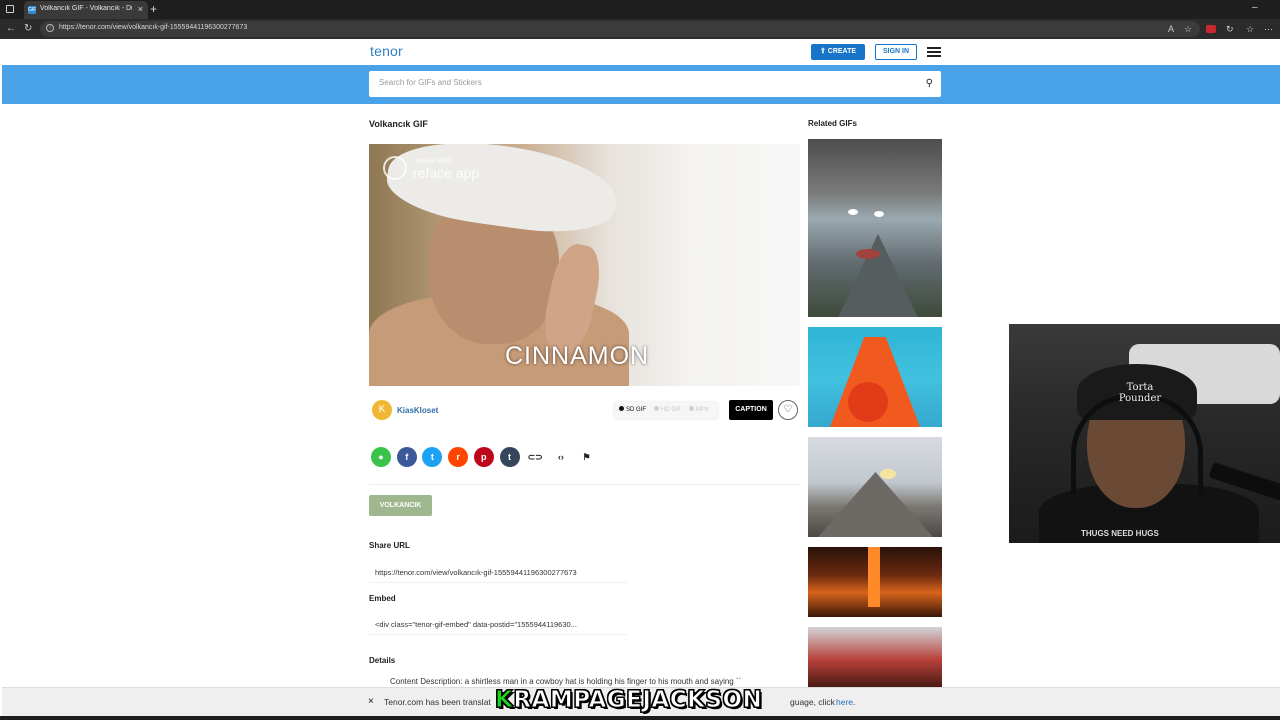 Image resolution: width=1280 pixels, height=720 pixels. I want to click on caption-button: CAPTION, so click(751, 410).